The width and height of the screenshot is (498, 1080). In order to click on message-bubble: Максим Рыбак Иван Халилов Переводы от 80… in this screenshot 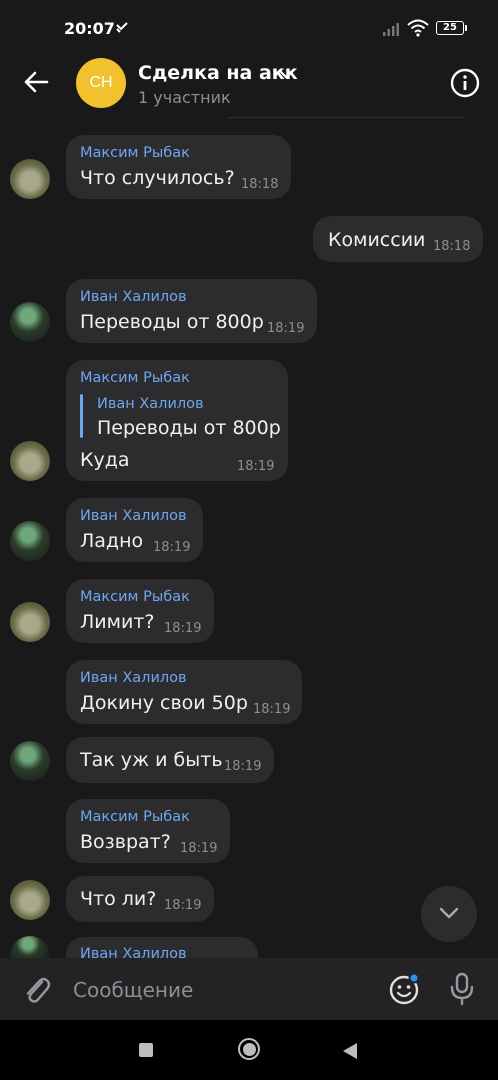, I will do `click(177, 420)`.